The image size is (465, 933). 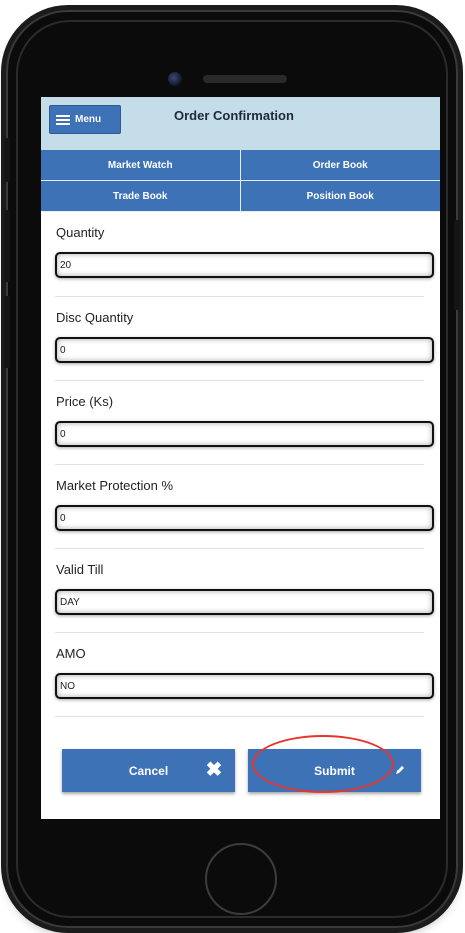 I want to click on price-label: Price (Ks), so click(x=85, y=401).